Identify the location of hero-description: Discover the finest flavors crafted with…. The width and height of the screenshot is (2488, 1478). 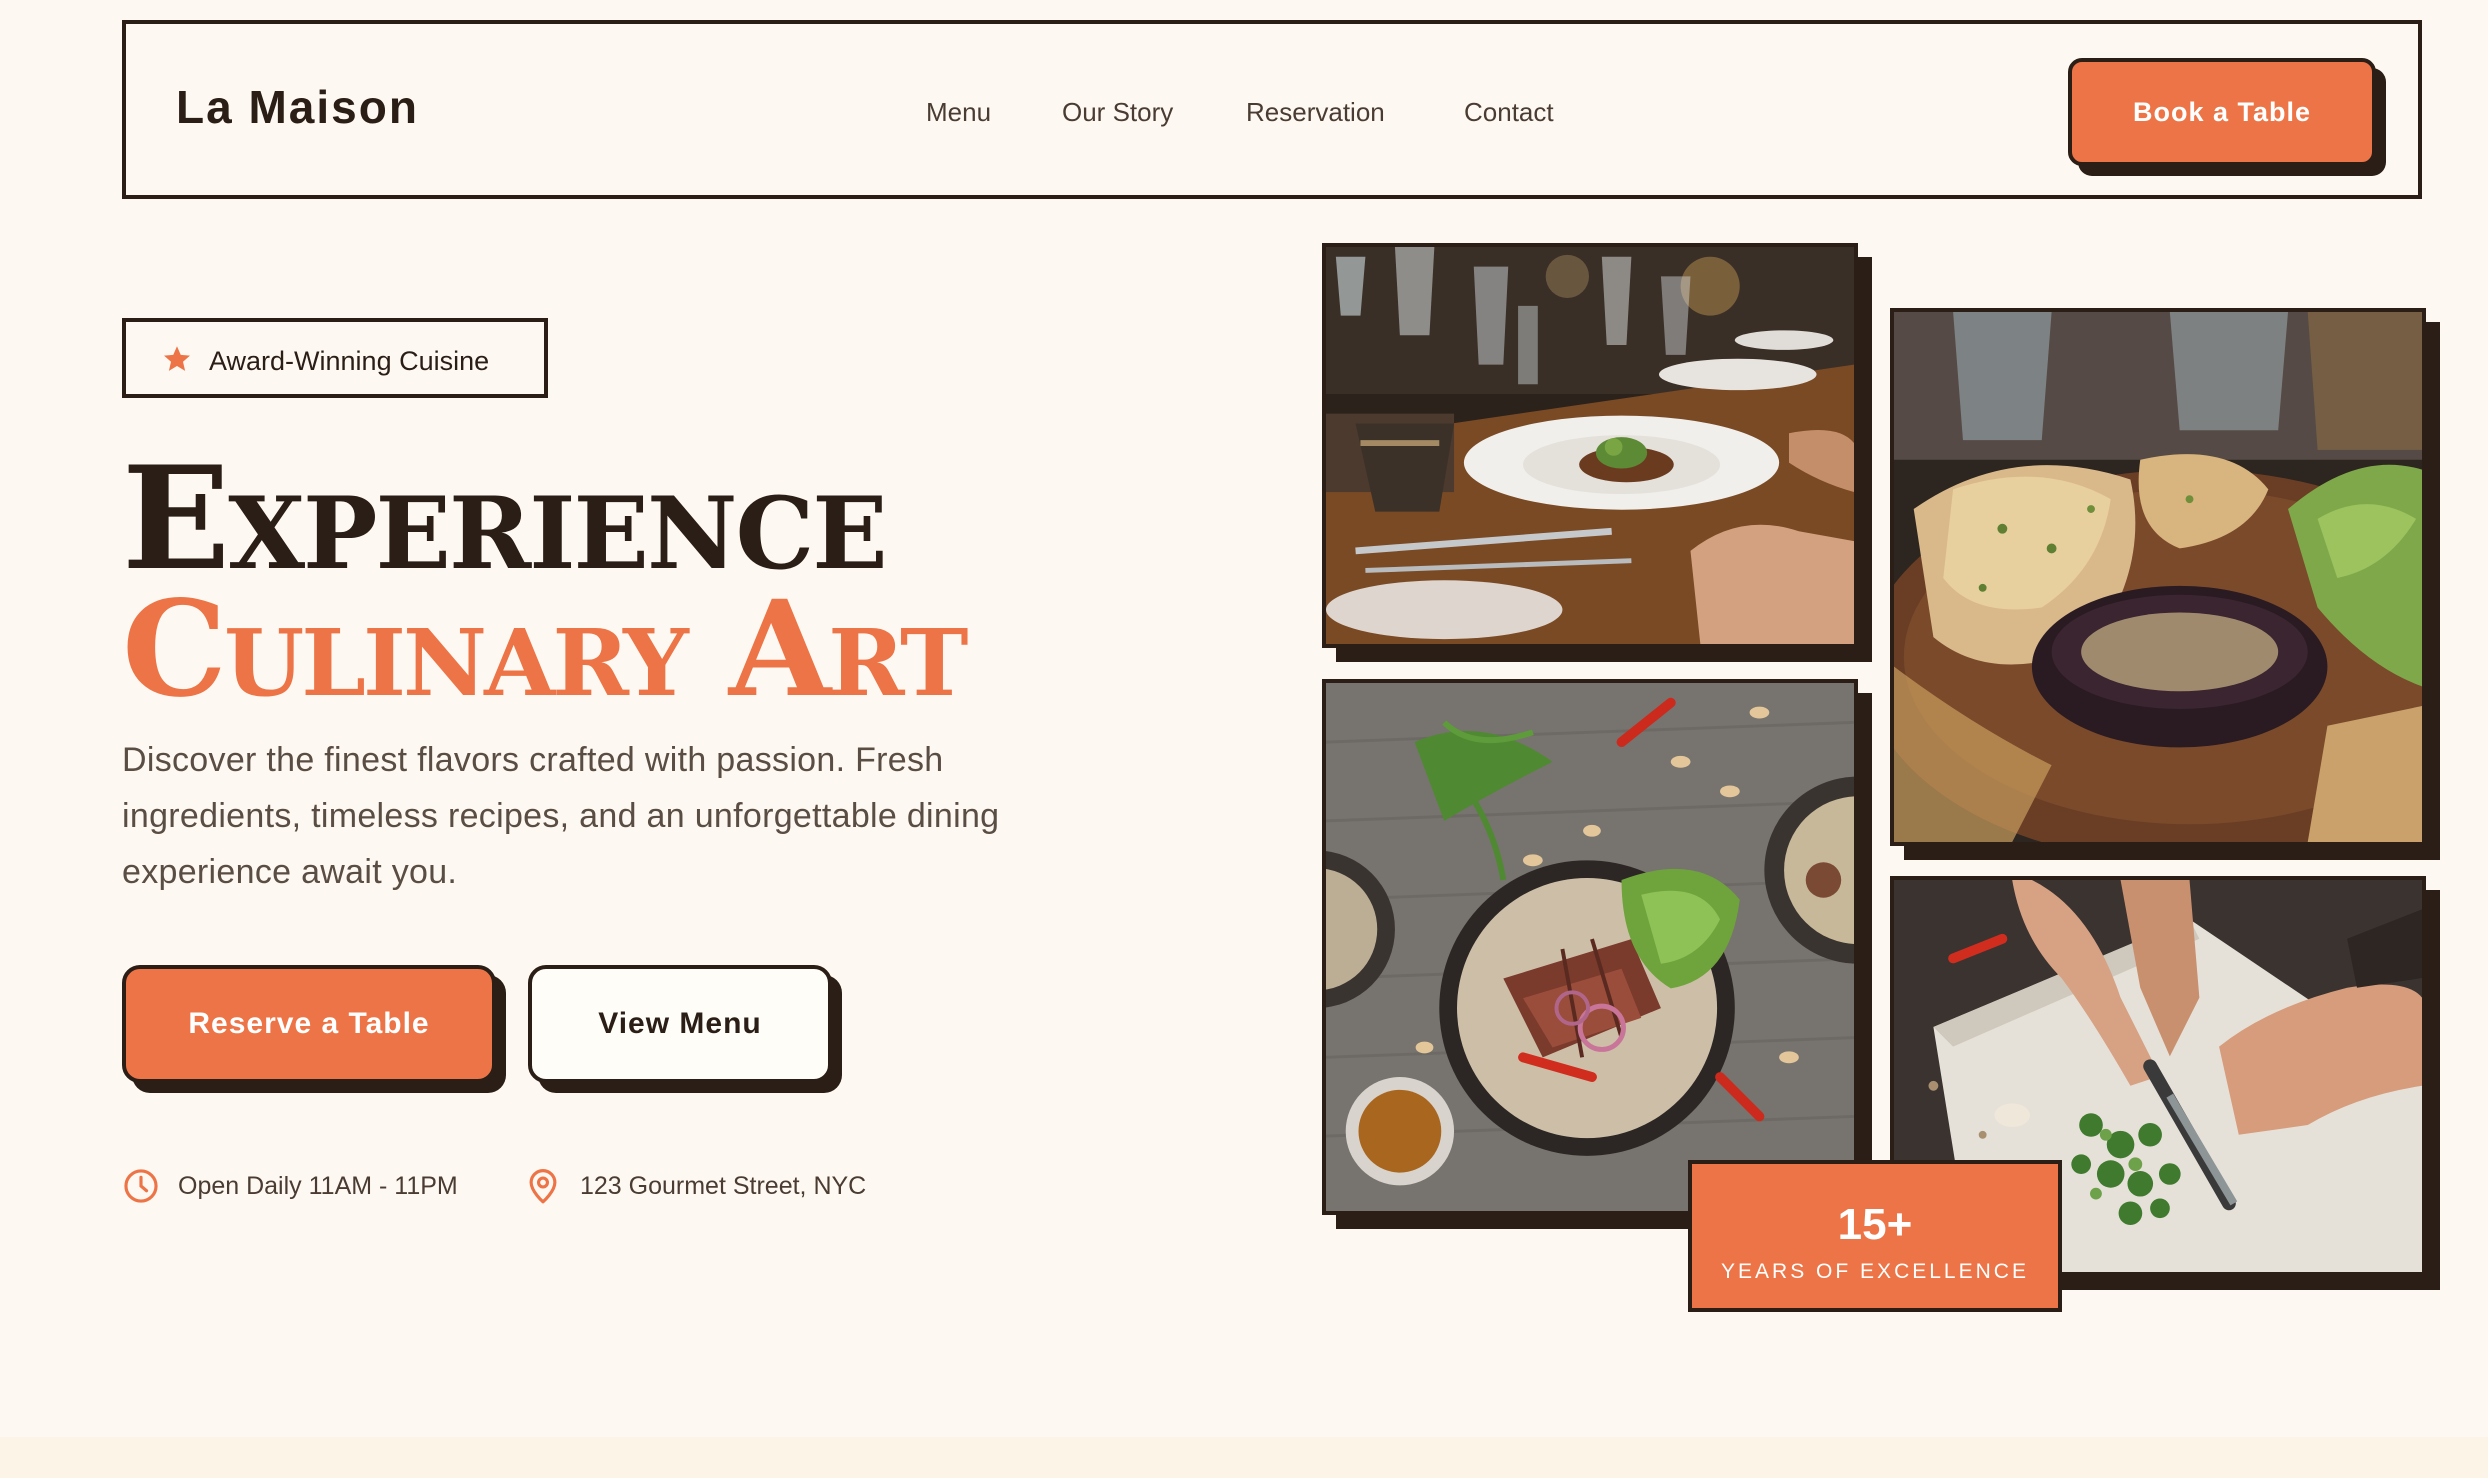
(561, 816).